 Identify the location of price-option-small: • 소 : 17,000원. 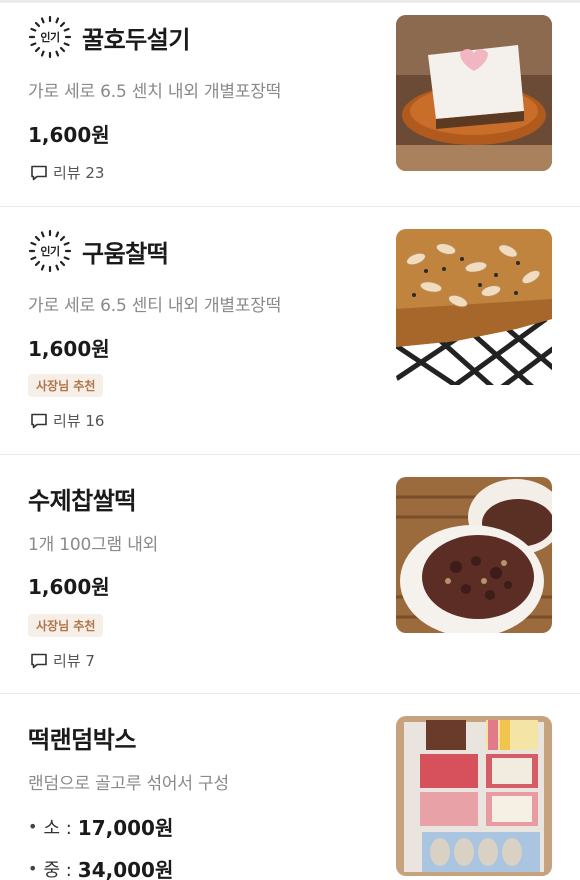
(100, 826).